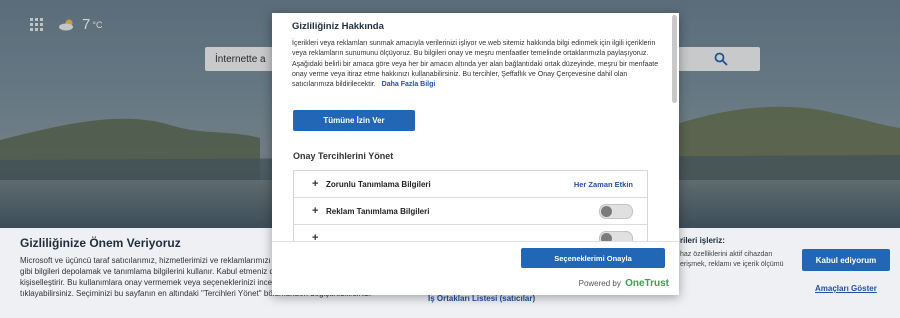 This screenshot has width=900, height=318. What do you see at coordinates (378, 184) in the screenshot?
I see `category-label: Zorunlu Tanımlama Bilgileri` at bounding box center [378, 184].